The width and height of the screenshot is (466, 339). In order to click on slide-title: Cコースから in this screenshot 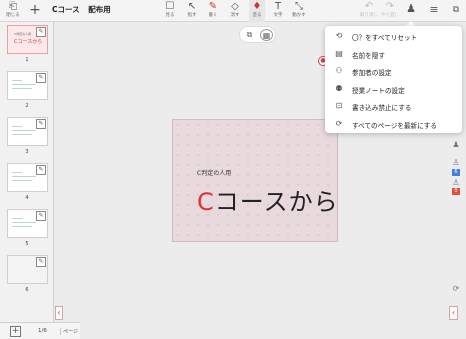, I will do `click(268, 199)`.